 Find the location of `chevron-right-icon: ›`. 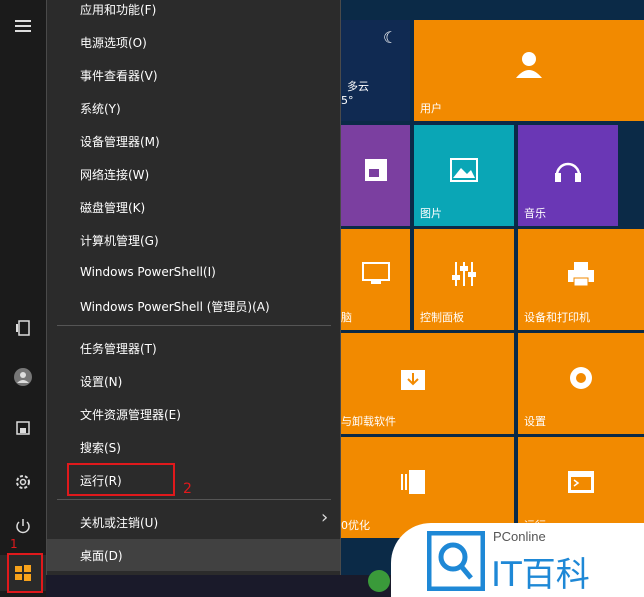

chevron-right-icon: › is located at coordinates (325, 517).